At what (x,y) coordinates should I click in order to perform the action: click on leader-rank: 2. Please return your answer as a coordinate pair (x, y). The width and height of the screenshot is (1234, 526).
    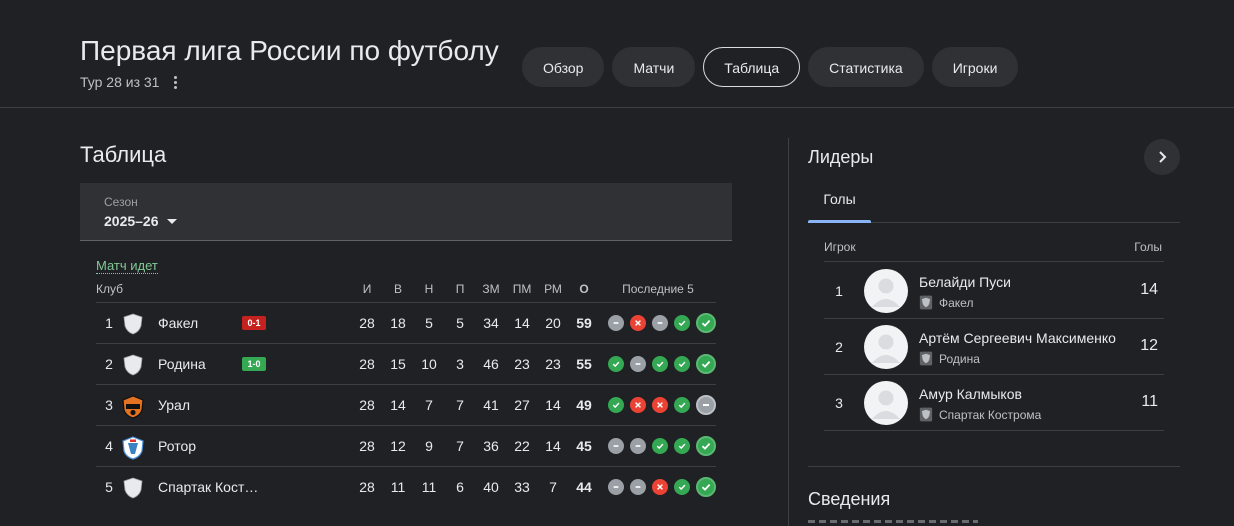
    Looking at the image, I should click on (839, 347).